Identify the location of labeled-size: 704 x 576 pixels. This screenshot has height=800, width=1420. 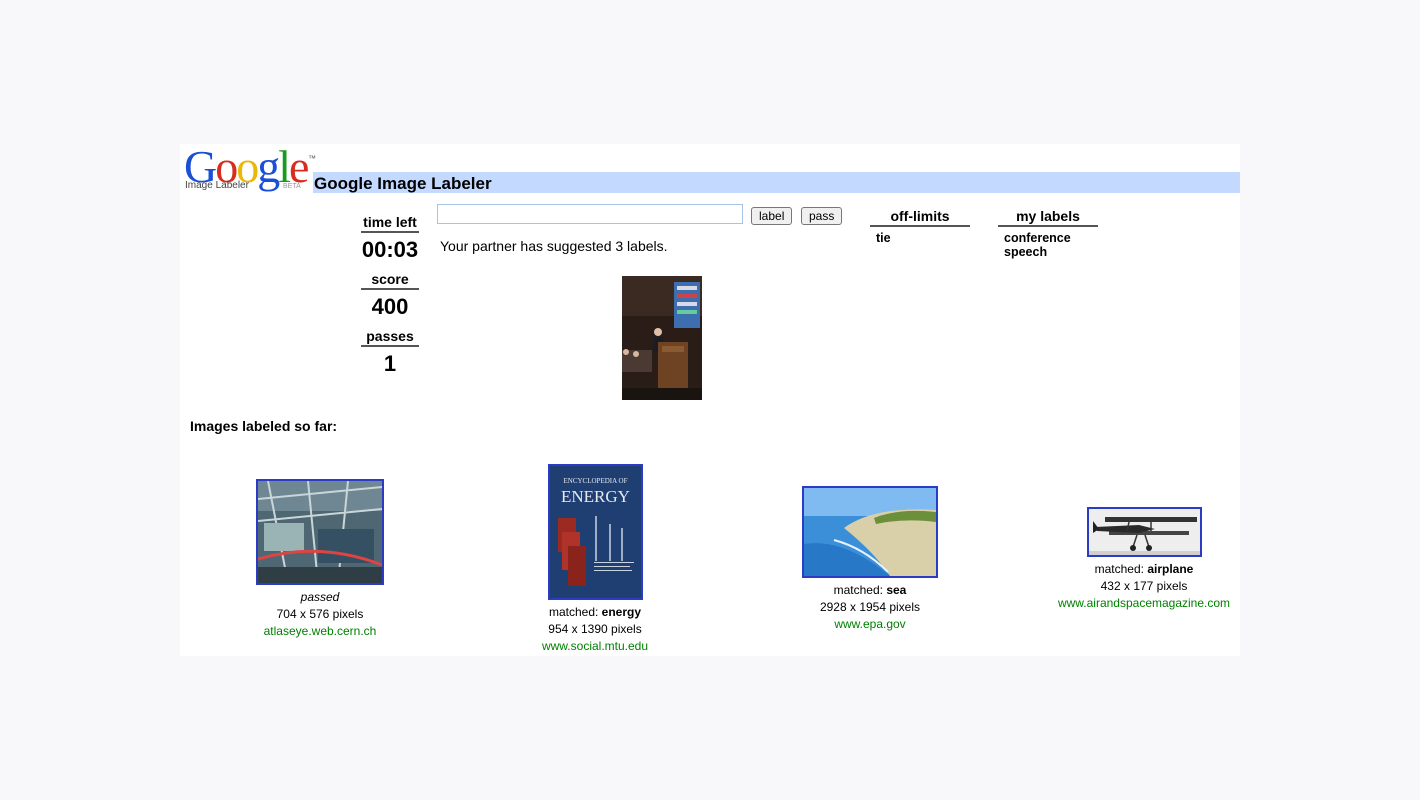
(320, 614).